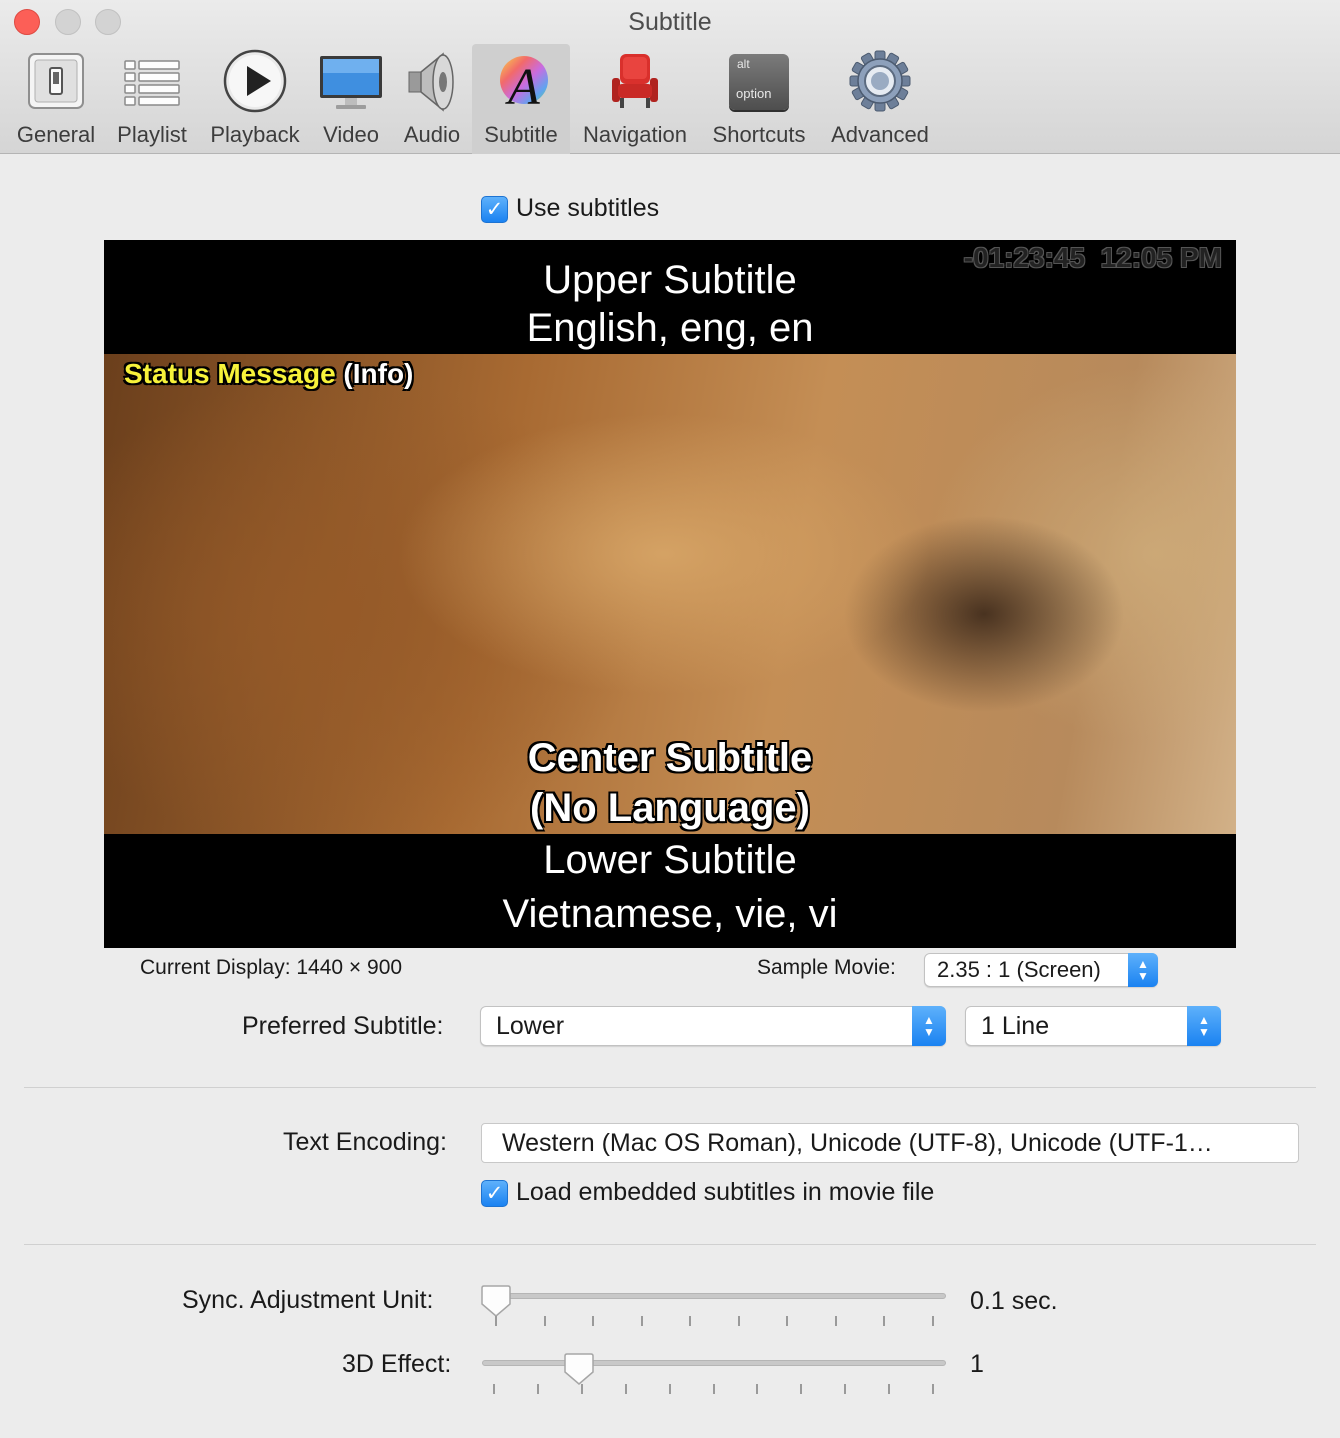 The width and height of the screenshot is (1340, 1438). What do you see at coordinates (494, 209) in the screenshot?
I see `use-subtitles-checkbox: ✓` at bounding box center [494, 209].